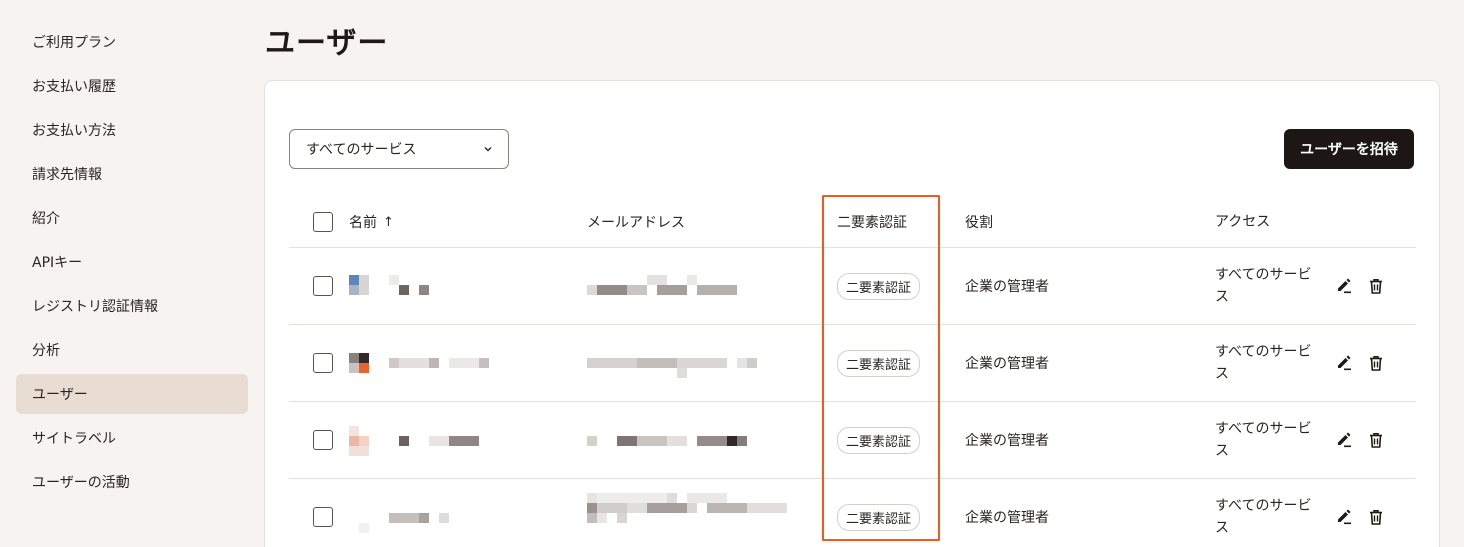 The width and height of the screenshot is (1464, 547). What do you see at coordinates (1349, 149) in the screenshot?
I see `invite-user-button: ユーザーを招待` at bounding box center [1349, 149].